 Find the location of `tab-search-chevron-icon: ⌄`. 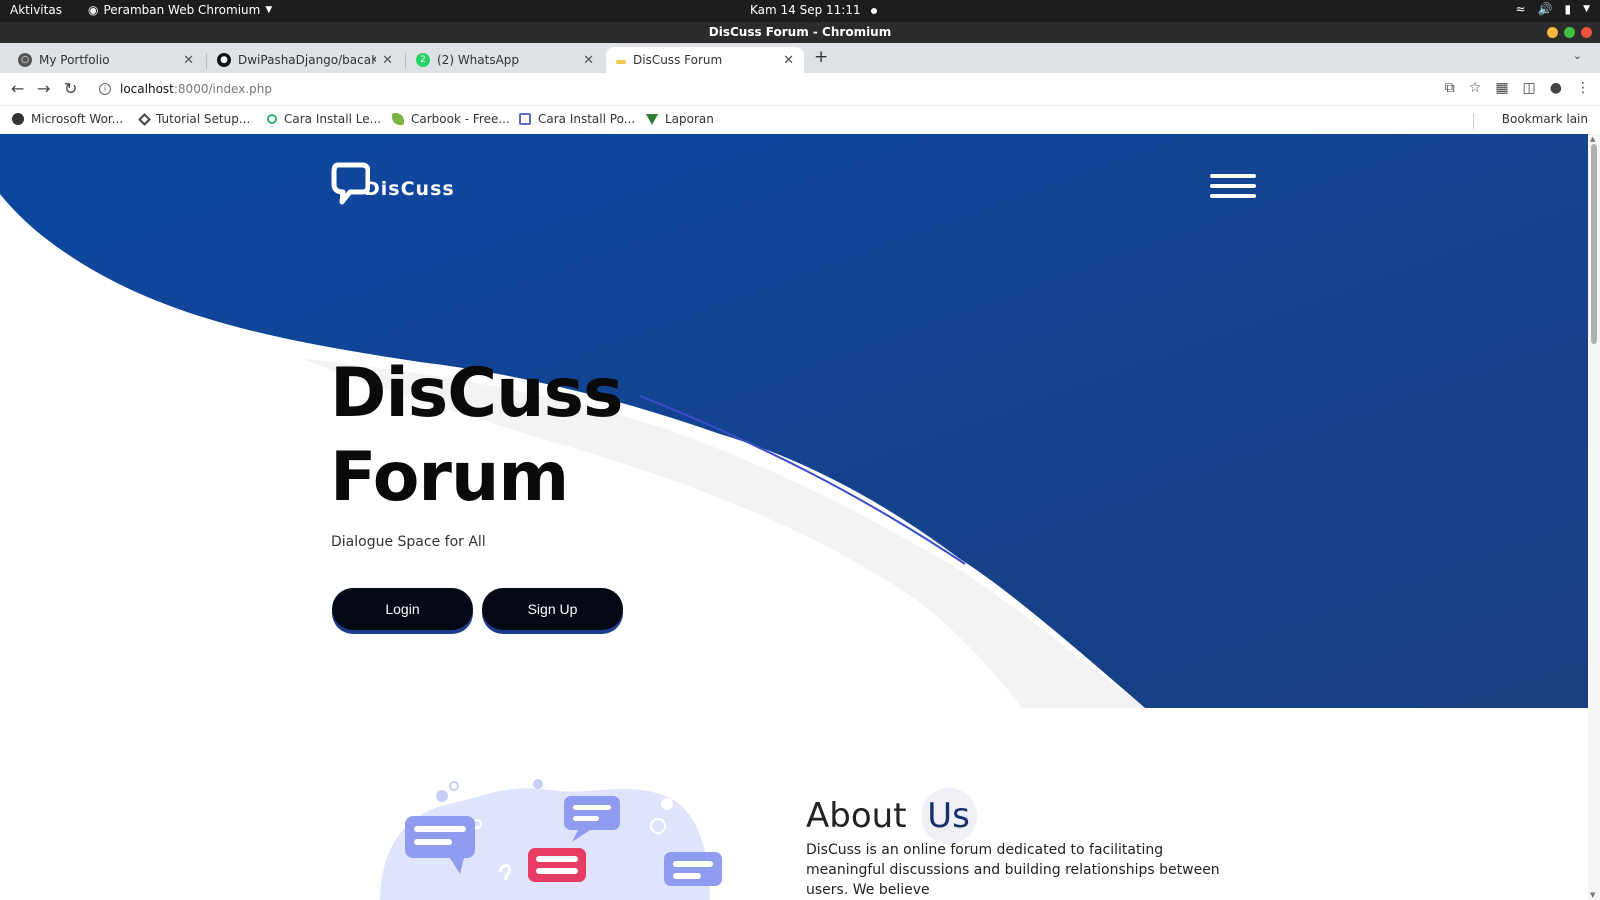

tab-search-chevron-icon: ⌄ is located at coordinates (1577, 55).